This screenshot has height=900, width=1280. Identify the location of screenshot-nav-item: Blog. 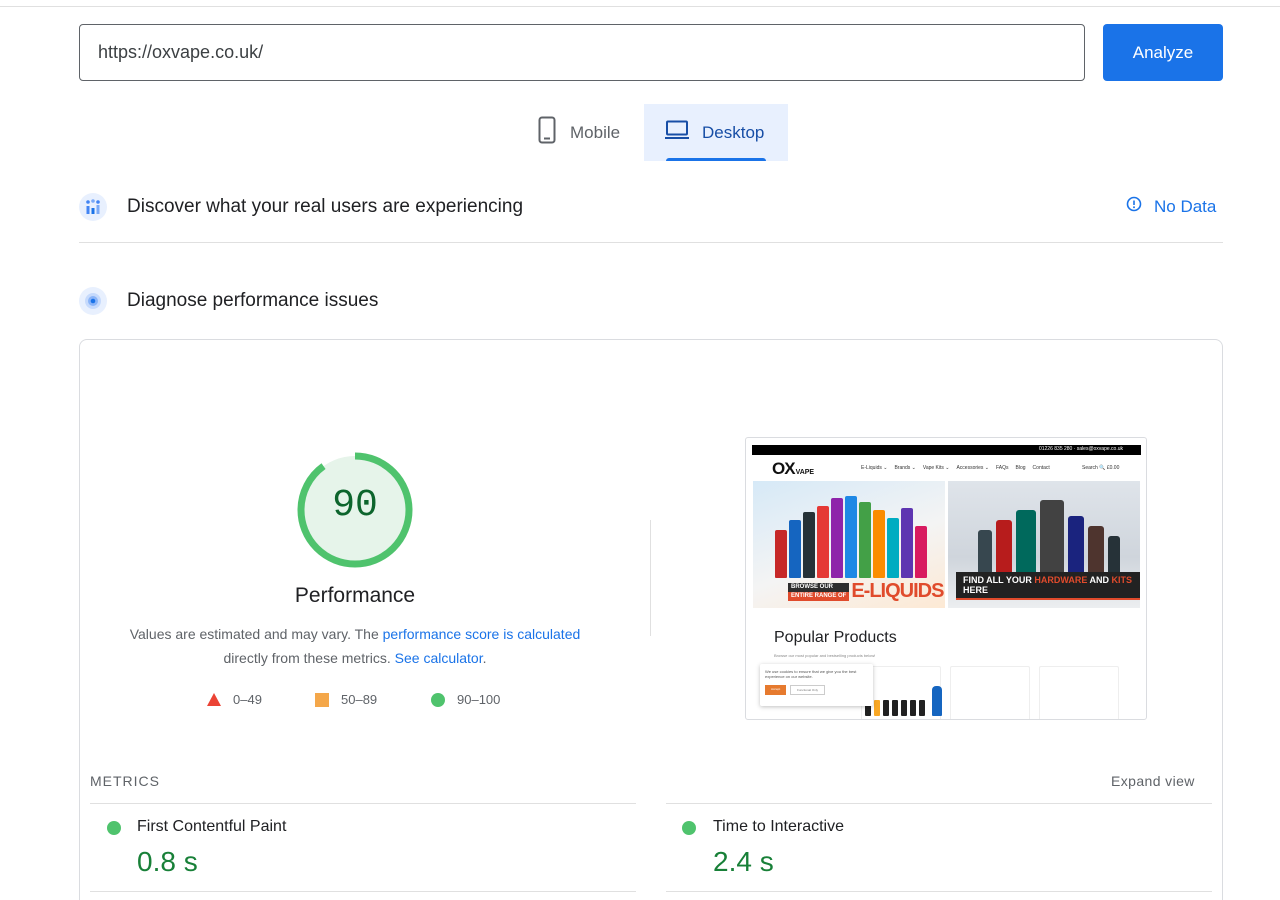
(1020, 468).